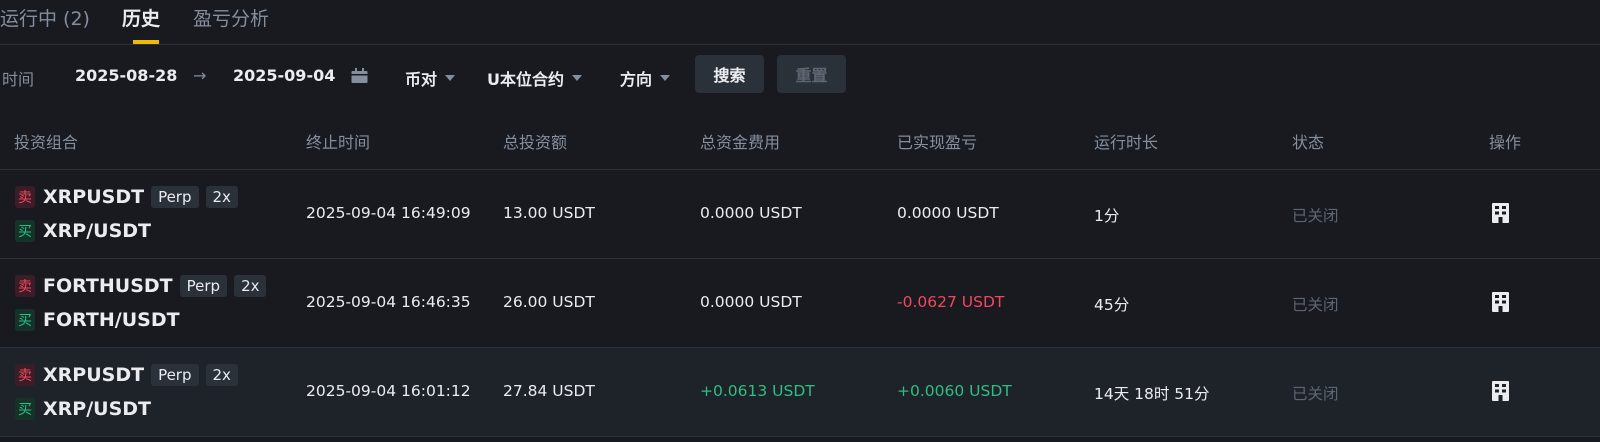 The height and width of the screenshot is (442, 1600). What do you see at coordinates (18, 79) in the screenshot?
I see `time-label: 时间` at bounding box center [18, 79].